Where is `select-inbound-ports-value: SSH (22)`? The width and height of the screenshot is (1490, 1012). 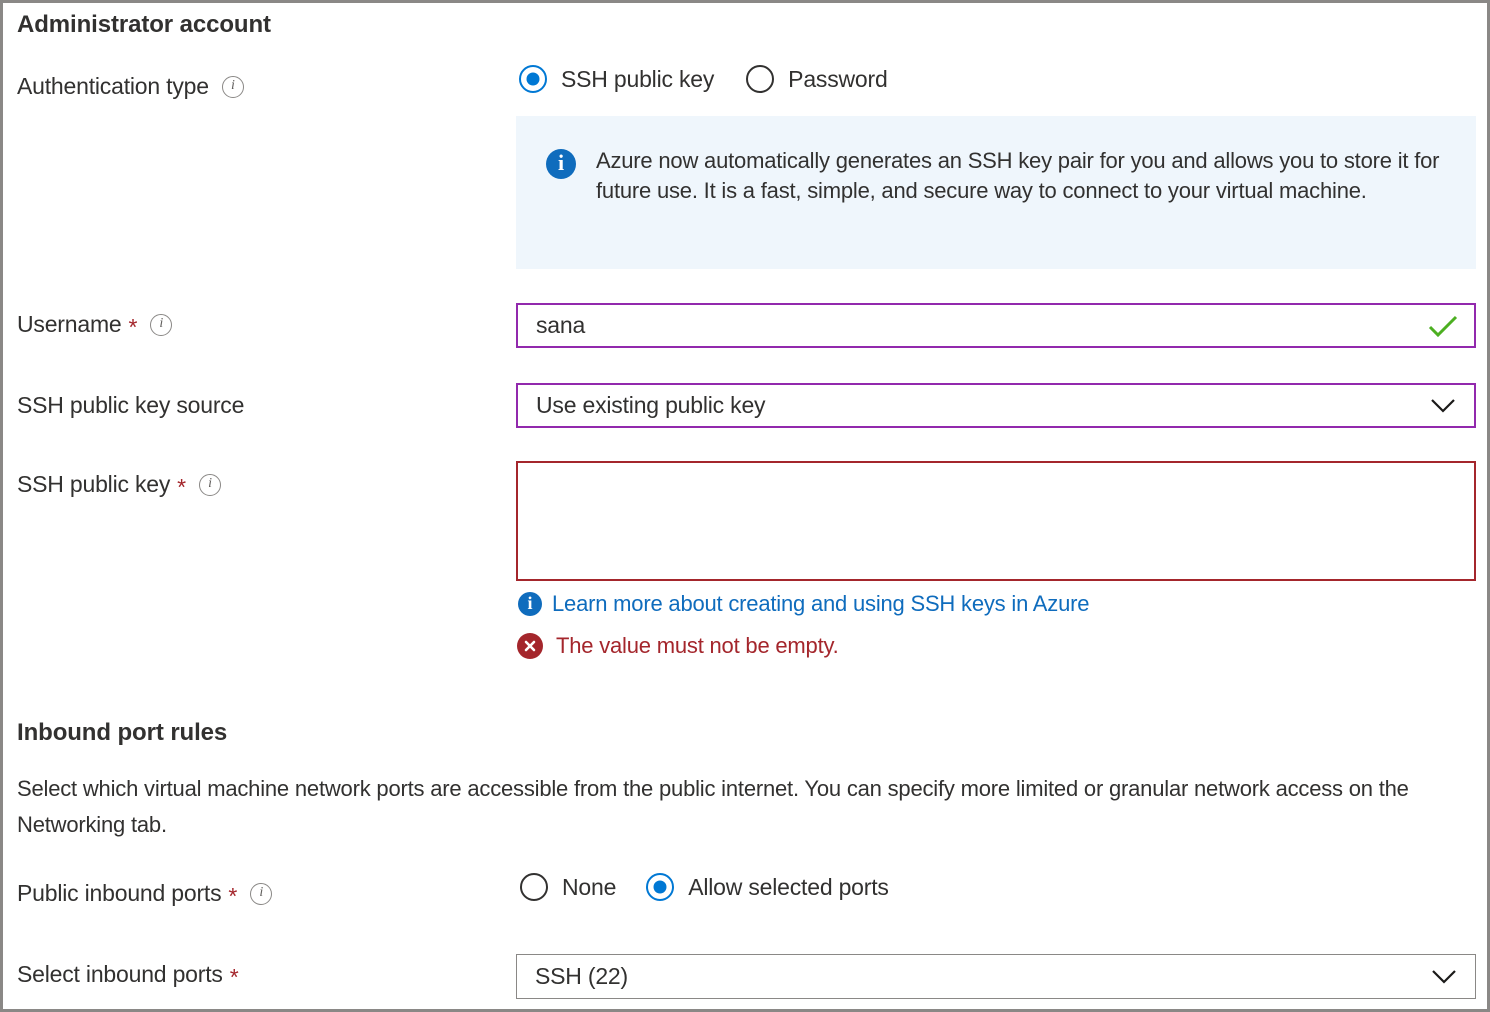 select-inbound-ports-value: SSH (22) is located at coordinates (581, 976).